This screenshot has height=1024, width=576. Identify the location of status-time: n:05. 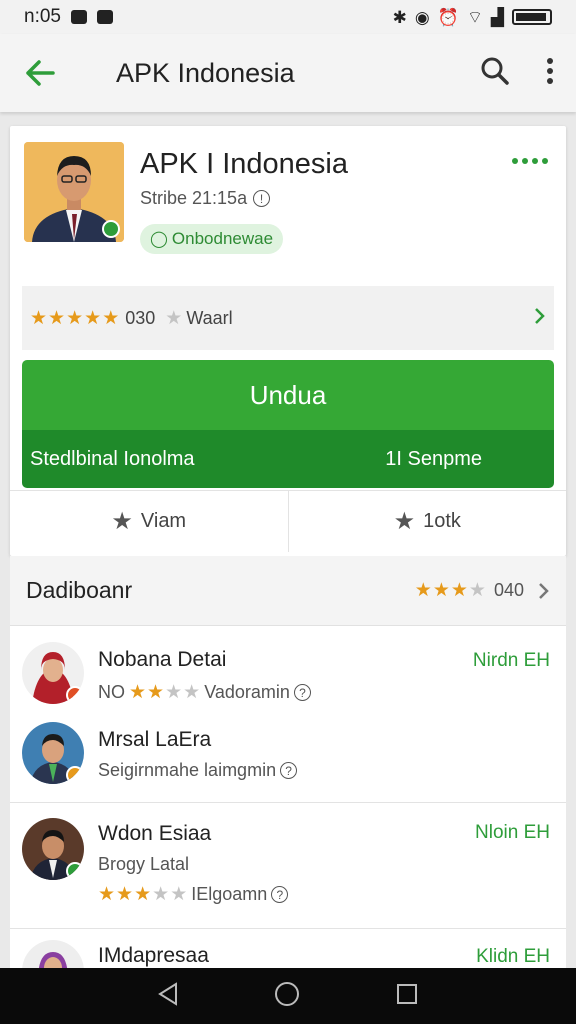
(42, 16).